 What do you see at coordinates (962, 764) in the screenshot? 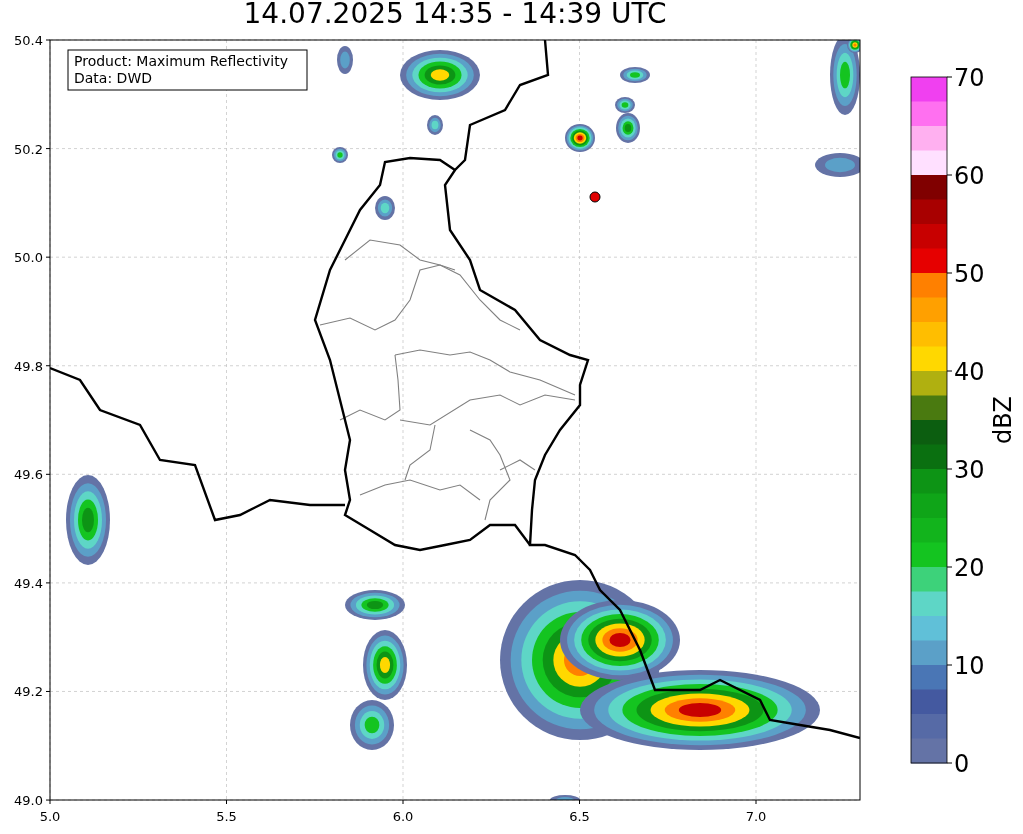
I see `colorbar-tick-label: 0` at bounding box center [962, 764].